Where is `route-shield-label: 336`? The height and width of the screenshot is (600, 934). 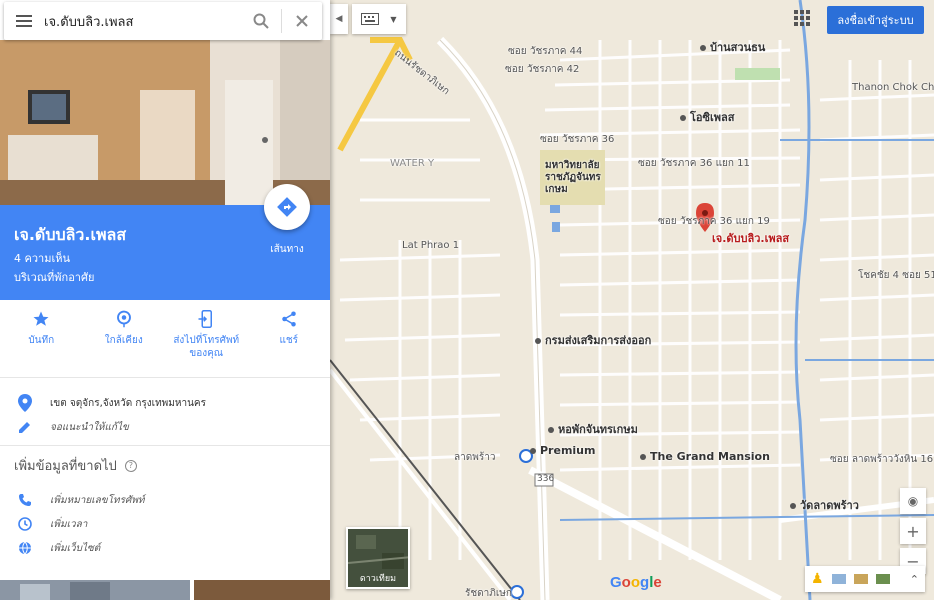
route-shield-label: 336 is located at coordinates (546, 479).